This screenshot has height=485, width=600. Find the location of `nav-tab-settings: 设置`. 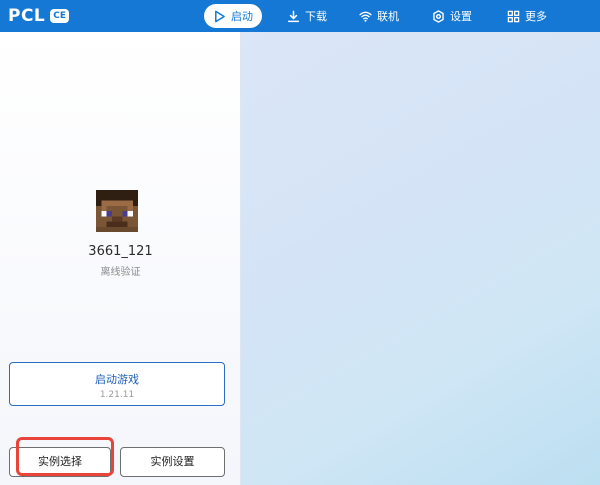

nav-tab-settings: 设置 is located at coordinates (452, 16).